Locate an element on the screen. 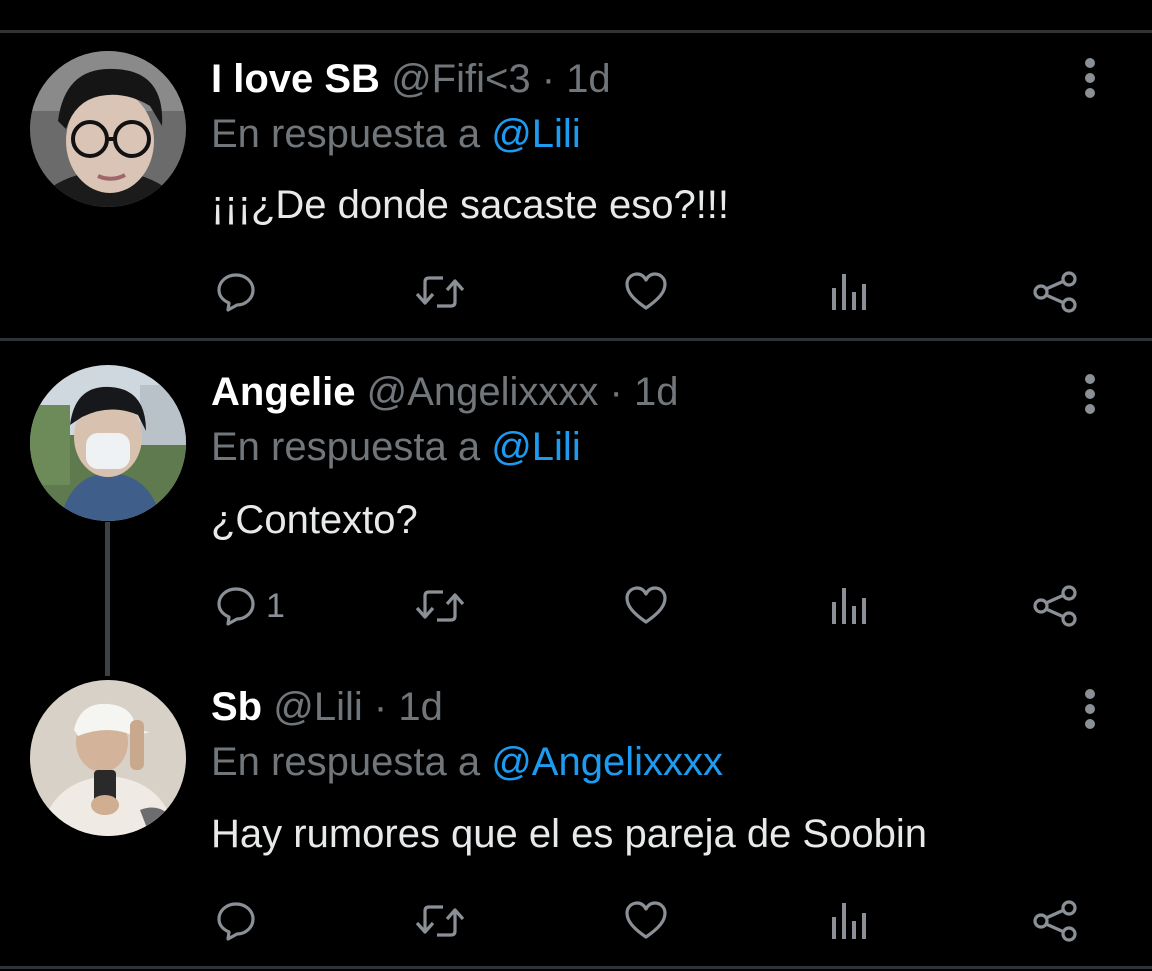 This screenshot has height=971, width=1152. user-handle: @Angelixxxx is located at coordinates (483, 392).